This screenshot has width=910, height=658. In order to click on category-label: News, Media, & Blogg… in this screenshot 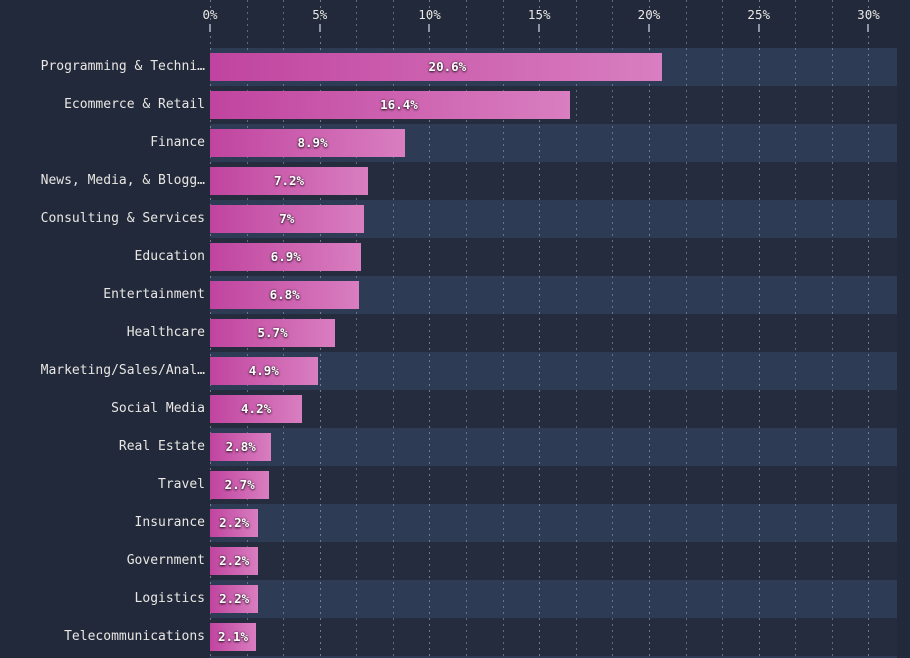, I will do `click(122, 180)`.